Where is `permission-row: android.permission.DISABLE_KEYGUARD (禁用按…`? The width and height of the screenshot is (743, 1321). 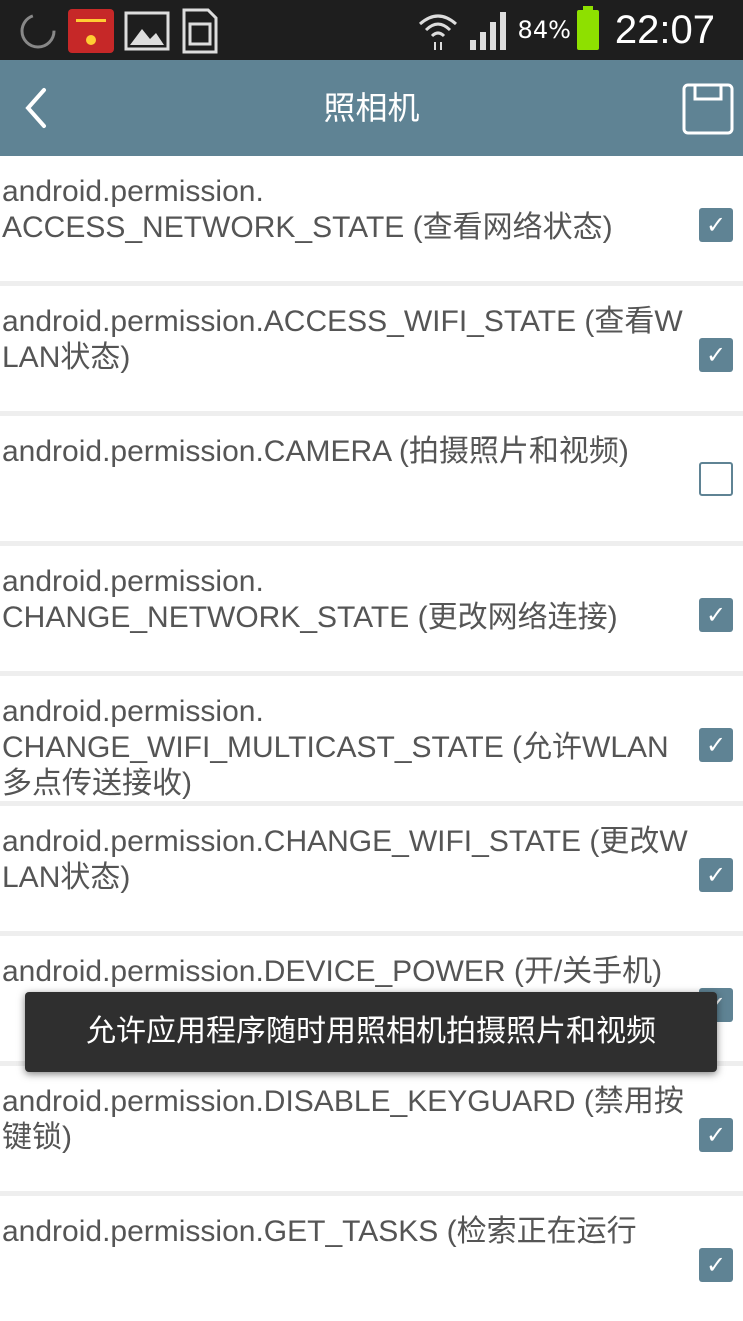
permission-row: android.permission.DISABLE_KEYGUARD (禁用按… is located at coordinates (371, 1128).